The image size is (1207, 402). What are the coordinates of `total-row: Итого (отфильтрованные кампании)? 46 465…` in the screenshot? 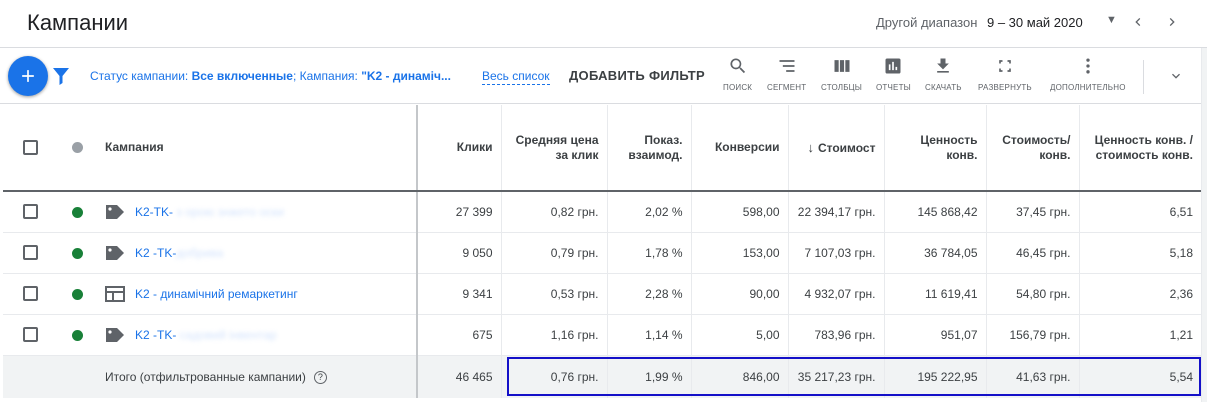 It's located at (602, 376).